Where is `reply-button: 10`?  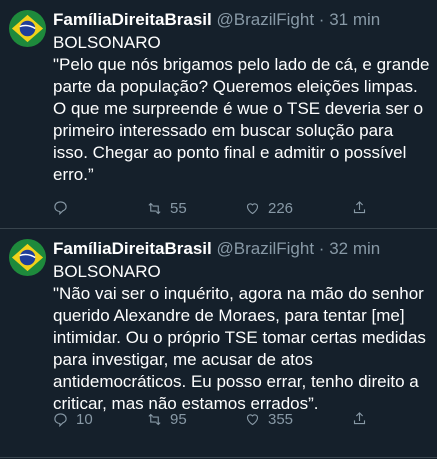
reply-button: 10 is located at coordinates (73, 419).